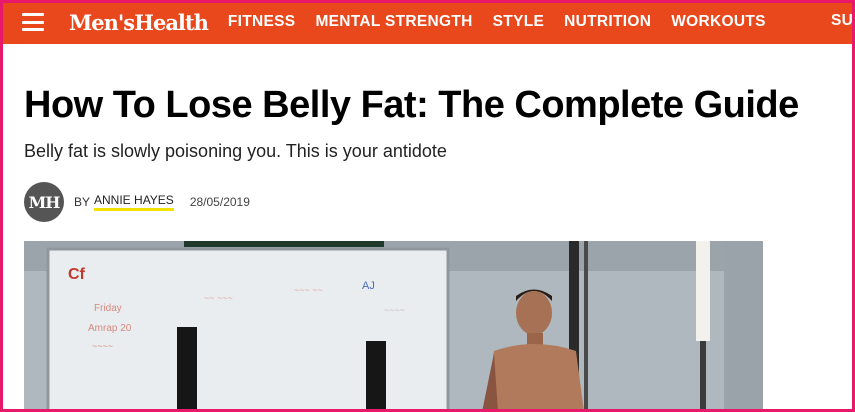 The image size is (855, 412). Describe the element at coordinates (108, 308) in the screenshot. I see `svg-text: Friday` at that location.